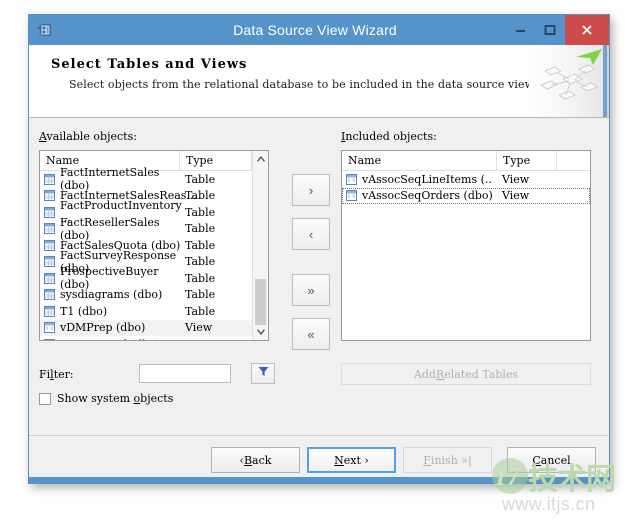 The image size is (639, 530). What do you see at coordinates (185, 373) in the screenshot?
I see `filter-input` at bounding box center [185, 373].